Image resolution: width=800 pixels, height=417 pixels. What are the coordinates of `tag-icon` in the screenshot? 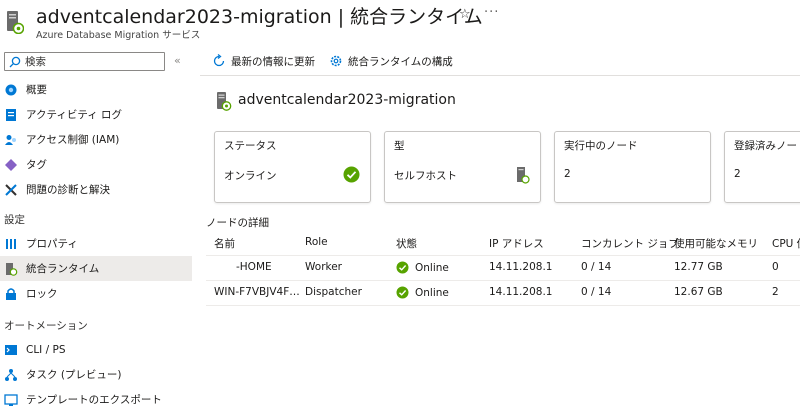 It's located at (11, 164).